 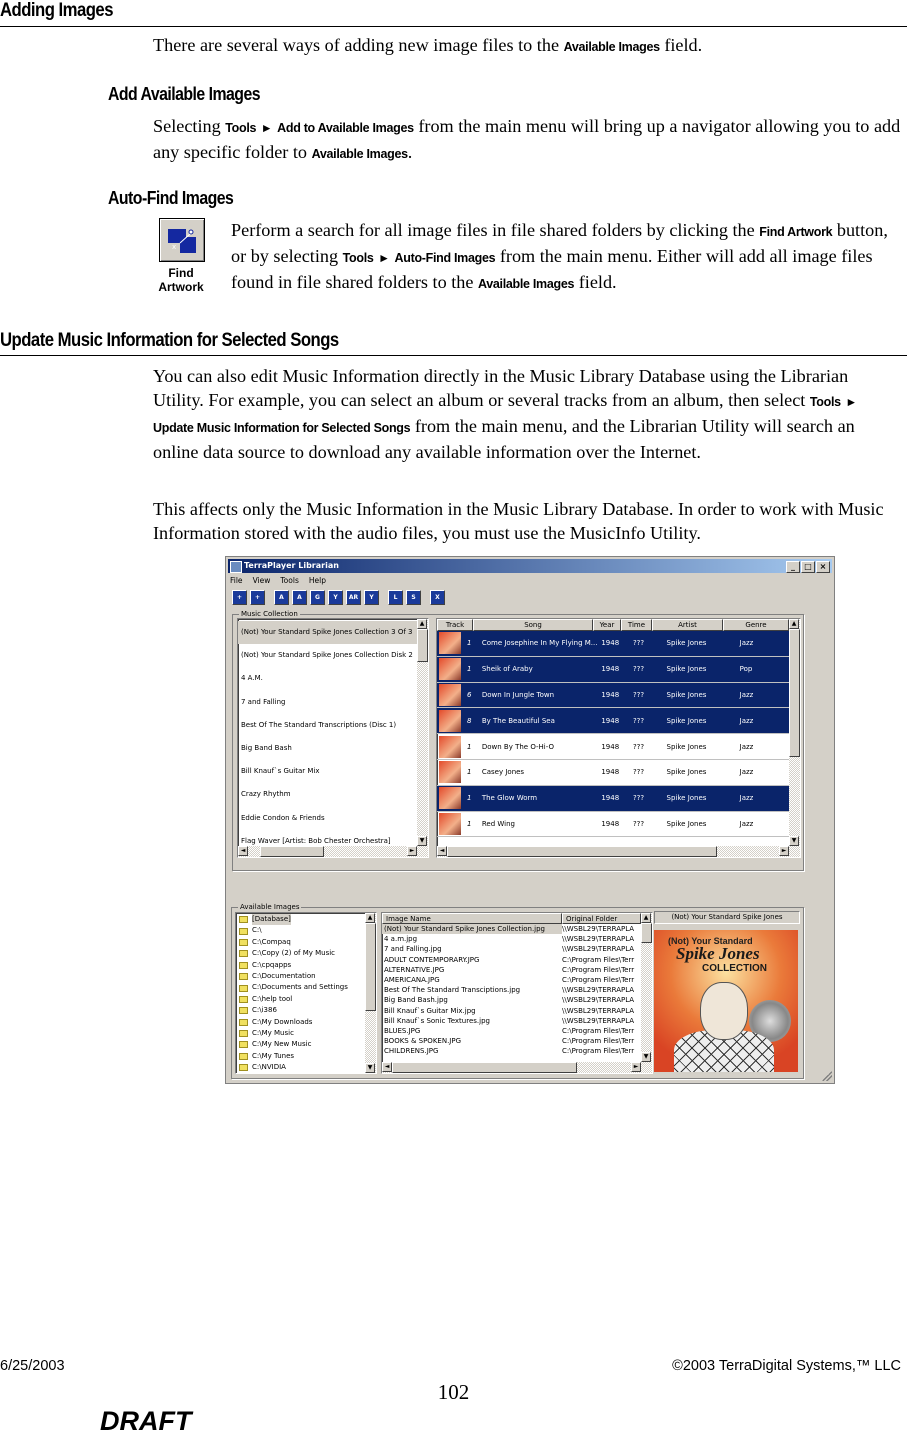 What do you see at coordinates (511, 1000) in the screenshot?
I see `image-row: Big Band Bash.jpg \\WSBL29\TERRAPLA` at bounding box center [511, 1000].